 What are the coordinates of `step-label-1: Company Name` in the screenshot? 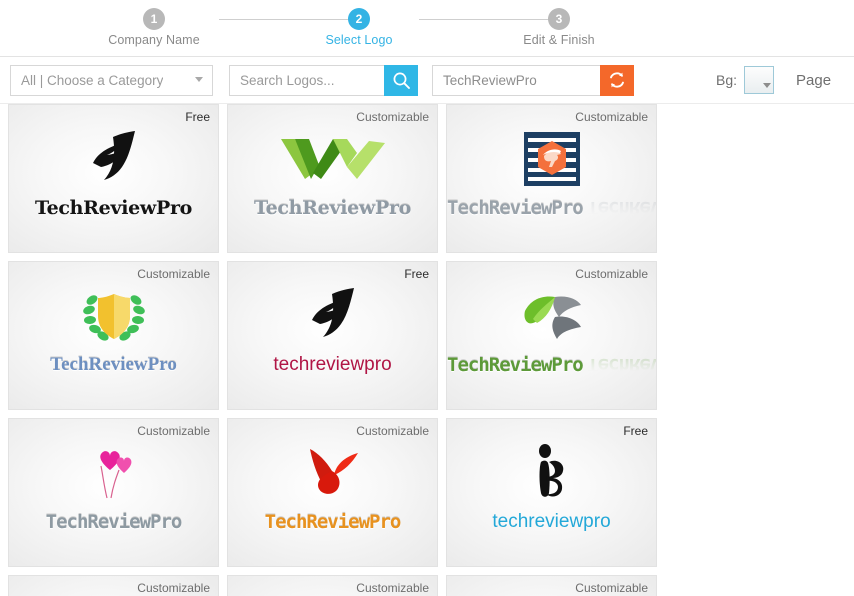 It's located at (154, 40).